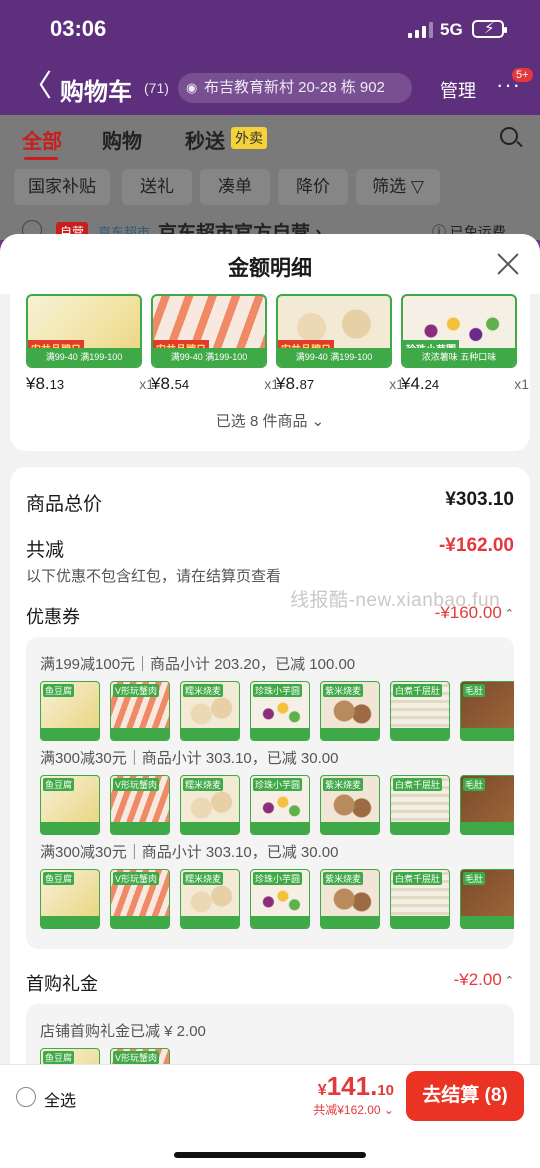 The height and width of the screenshot is (1168, 540). What do you see at coordinates (78, 28) in the screenshot?
I see `status-time: 03:06` at bounding box center [78, 28].